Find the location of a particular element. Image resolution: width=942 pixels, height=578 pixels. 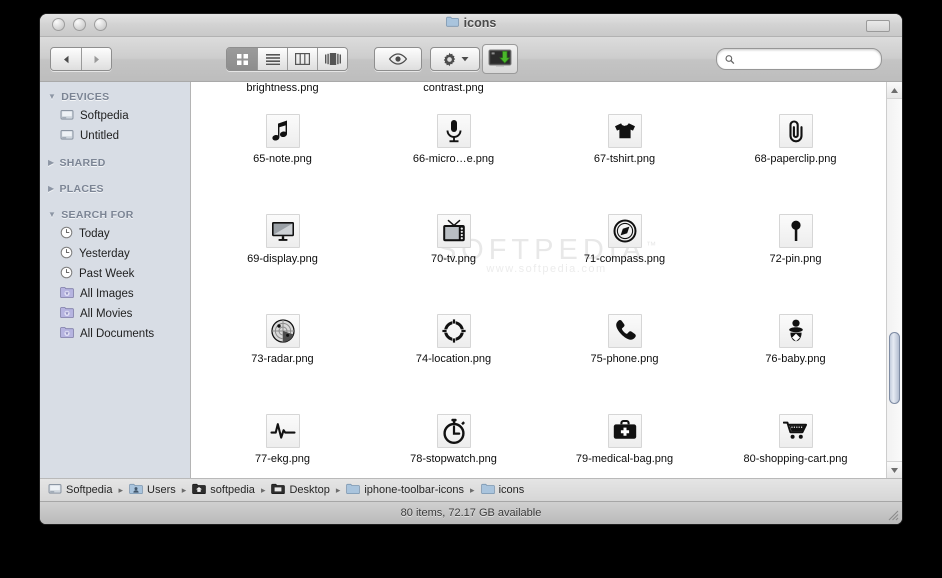

sidebar-item-all-documents: All Documents is located at coordinates (115, 334).